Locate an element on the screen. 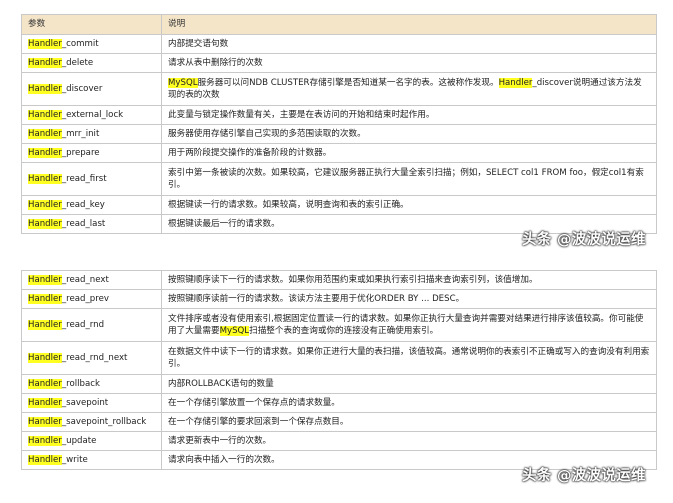  table-row: Handler_rollback 内部ROLLBACK语句的数量 is located at coordinates (339, 384).